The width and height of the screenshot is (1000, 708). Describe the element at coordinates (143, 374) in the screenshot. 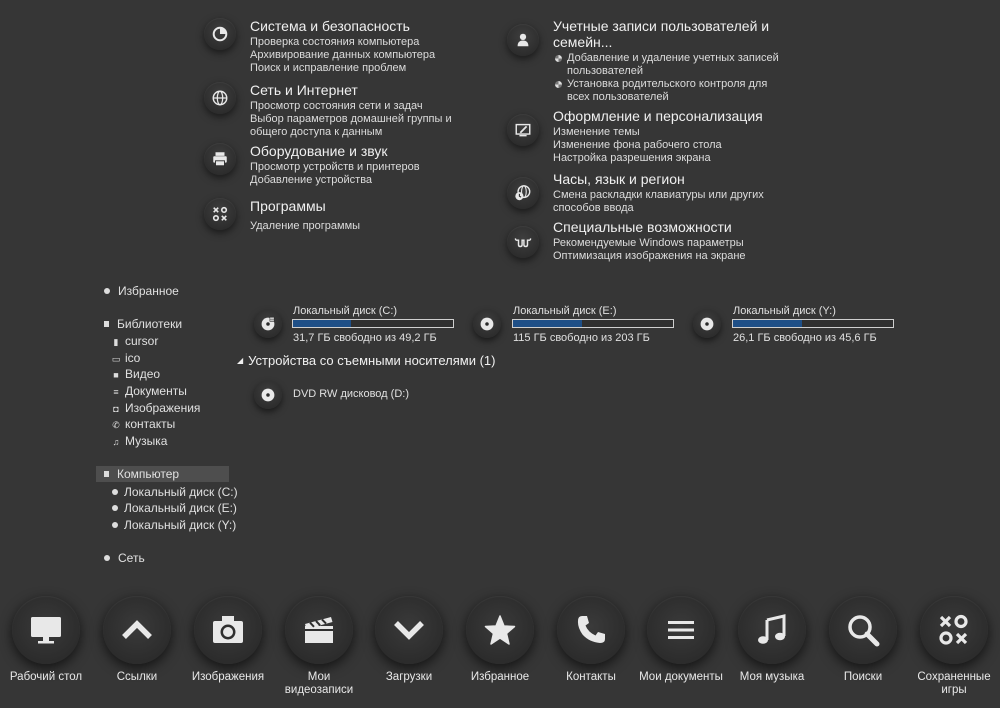

I see `nav-label: Видео` at that location.